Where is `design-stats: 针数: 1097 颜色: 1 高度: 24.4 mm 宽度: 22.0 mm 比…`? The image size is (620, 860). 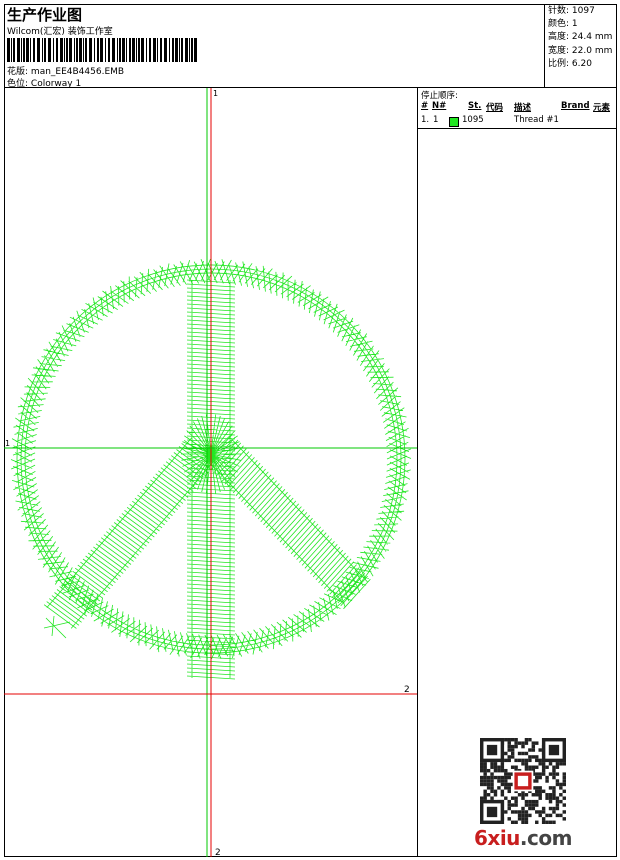
design-stats: 针数: 1097 颜色: 1 高度: 24.4 mm 宽度: 22.0 mm 比… is located at coordinates (580, 45).